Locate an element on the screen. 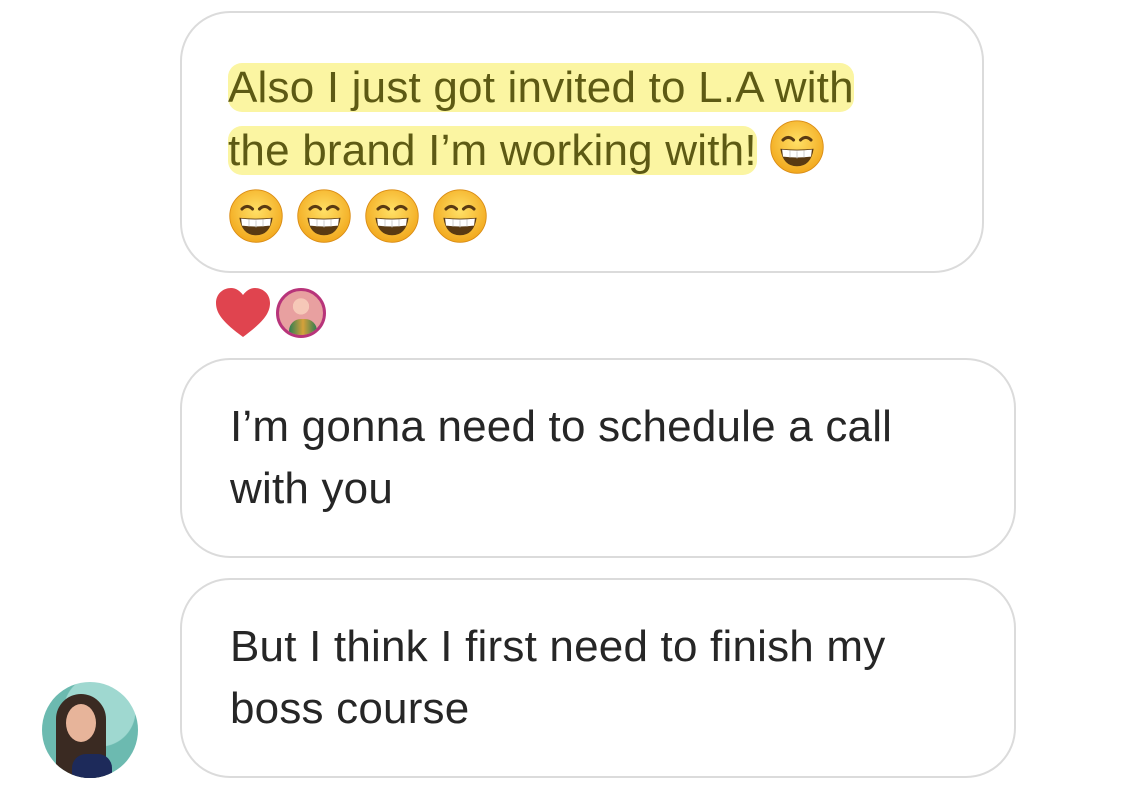  message-line: Also I just got invited to L.A with is located at coordinates (585, 88).